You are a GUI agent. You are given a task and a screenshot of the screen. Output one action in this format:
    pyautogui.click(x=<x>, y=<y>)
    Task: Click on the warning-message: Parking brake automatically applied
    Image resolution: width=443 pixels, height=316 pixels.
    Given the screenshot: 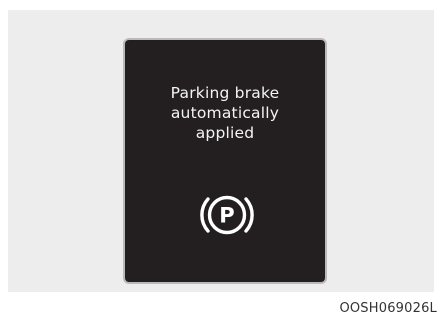 What is the action you would take?
    pyautogui.click(x=225, y=113)
    